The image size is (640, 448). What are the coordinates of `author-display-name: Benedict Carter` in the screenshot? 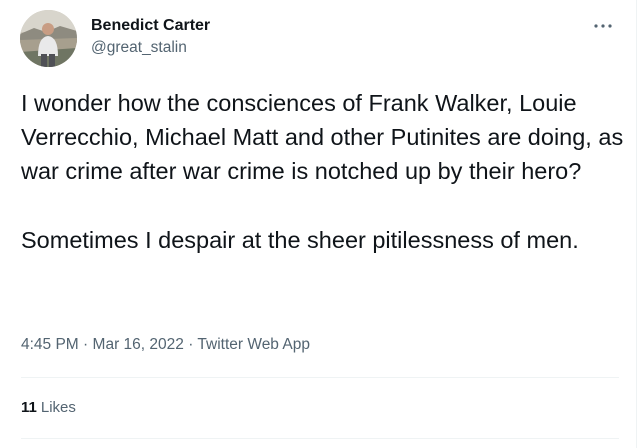 It's located at (150, 26).